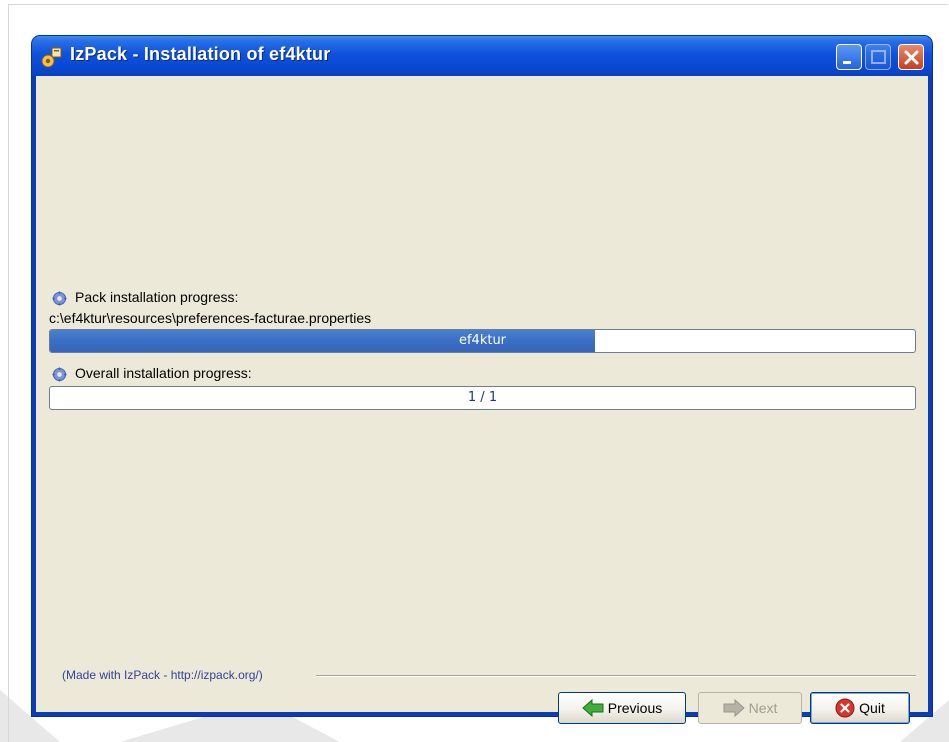 This screenshot has width=949, height=742. What do you see at coordinates (162, 675) in the screenshot?
I see `made-with-izpack: (Made with IzPack - http://izpack.org/)` at bounding box center [162, 675].